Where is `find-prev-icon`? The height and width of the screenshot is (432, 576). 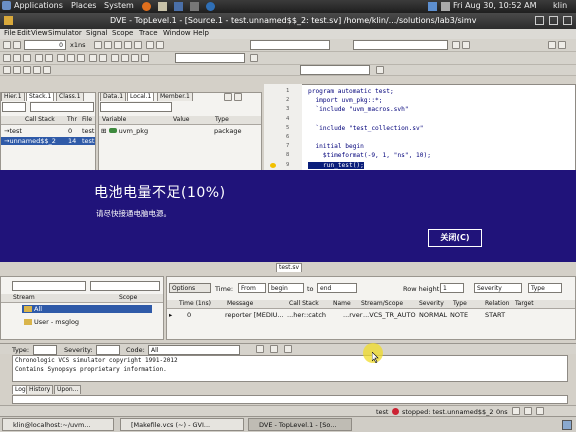 find-prev-icon is located at coordinates (466, 45).